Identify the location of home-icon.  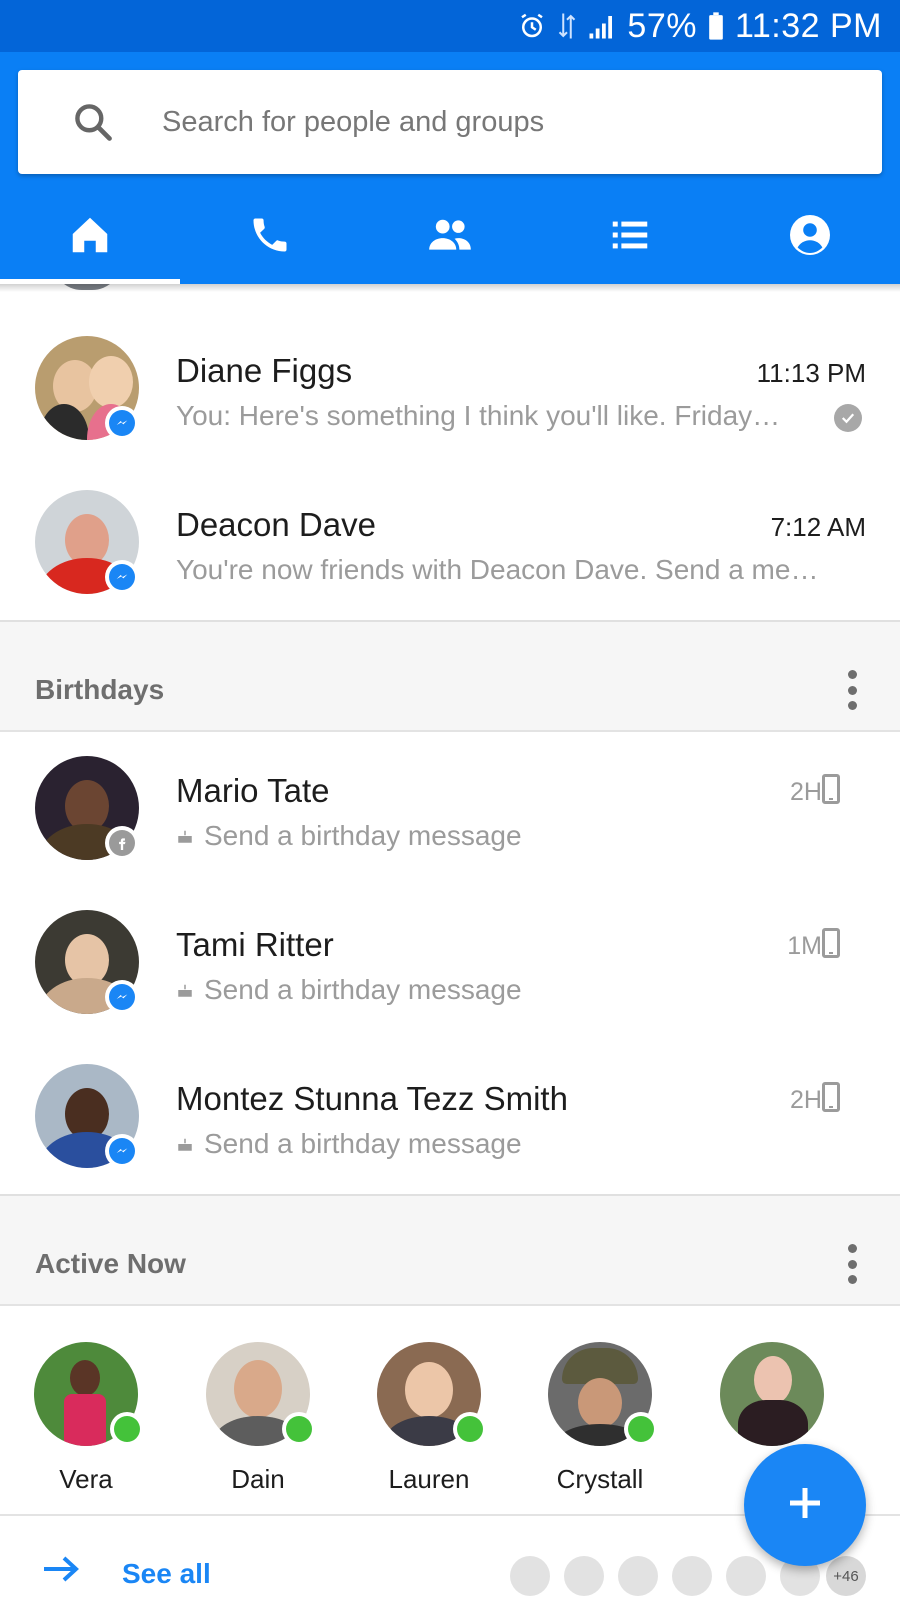
(90, 237).